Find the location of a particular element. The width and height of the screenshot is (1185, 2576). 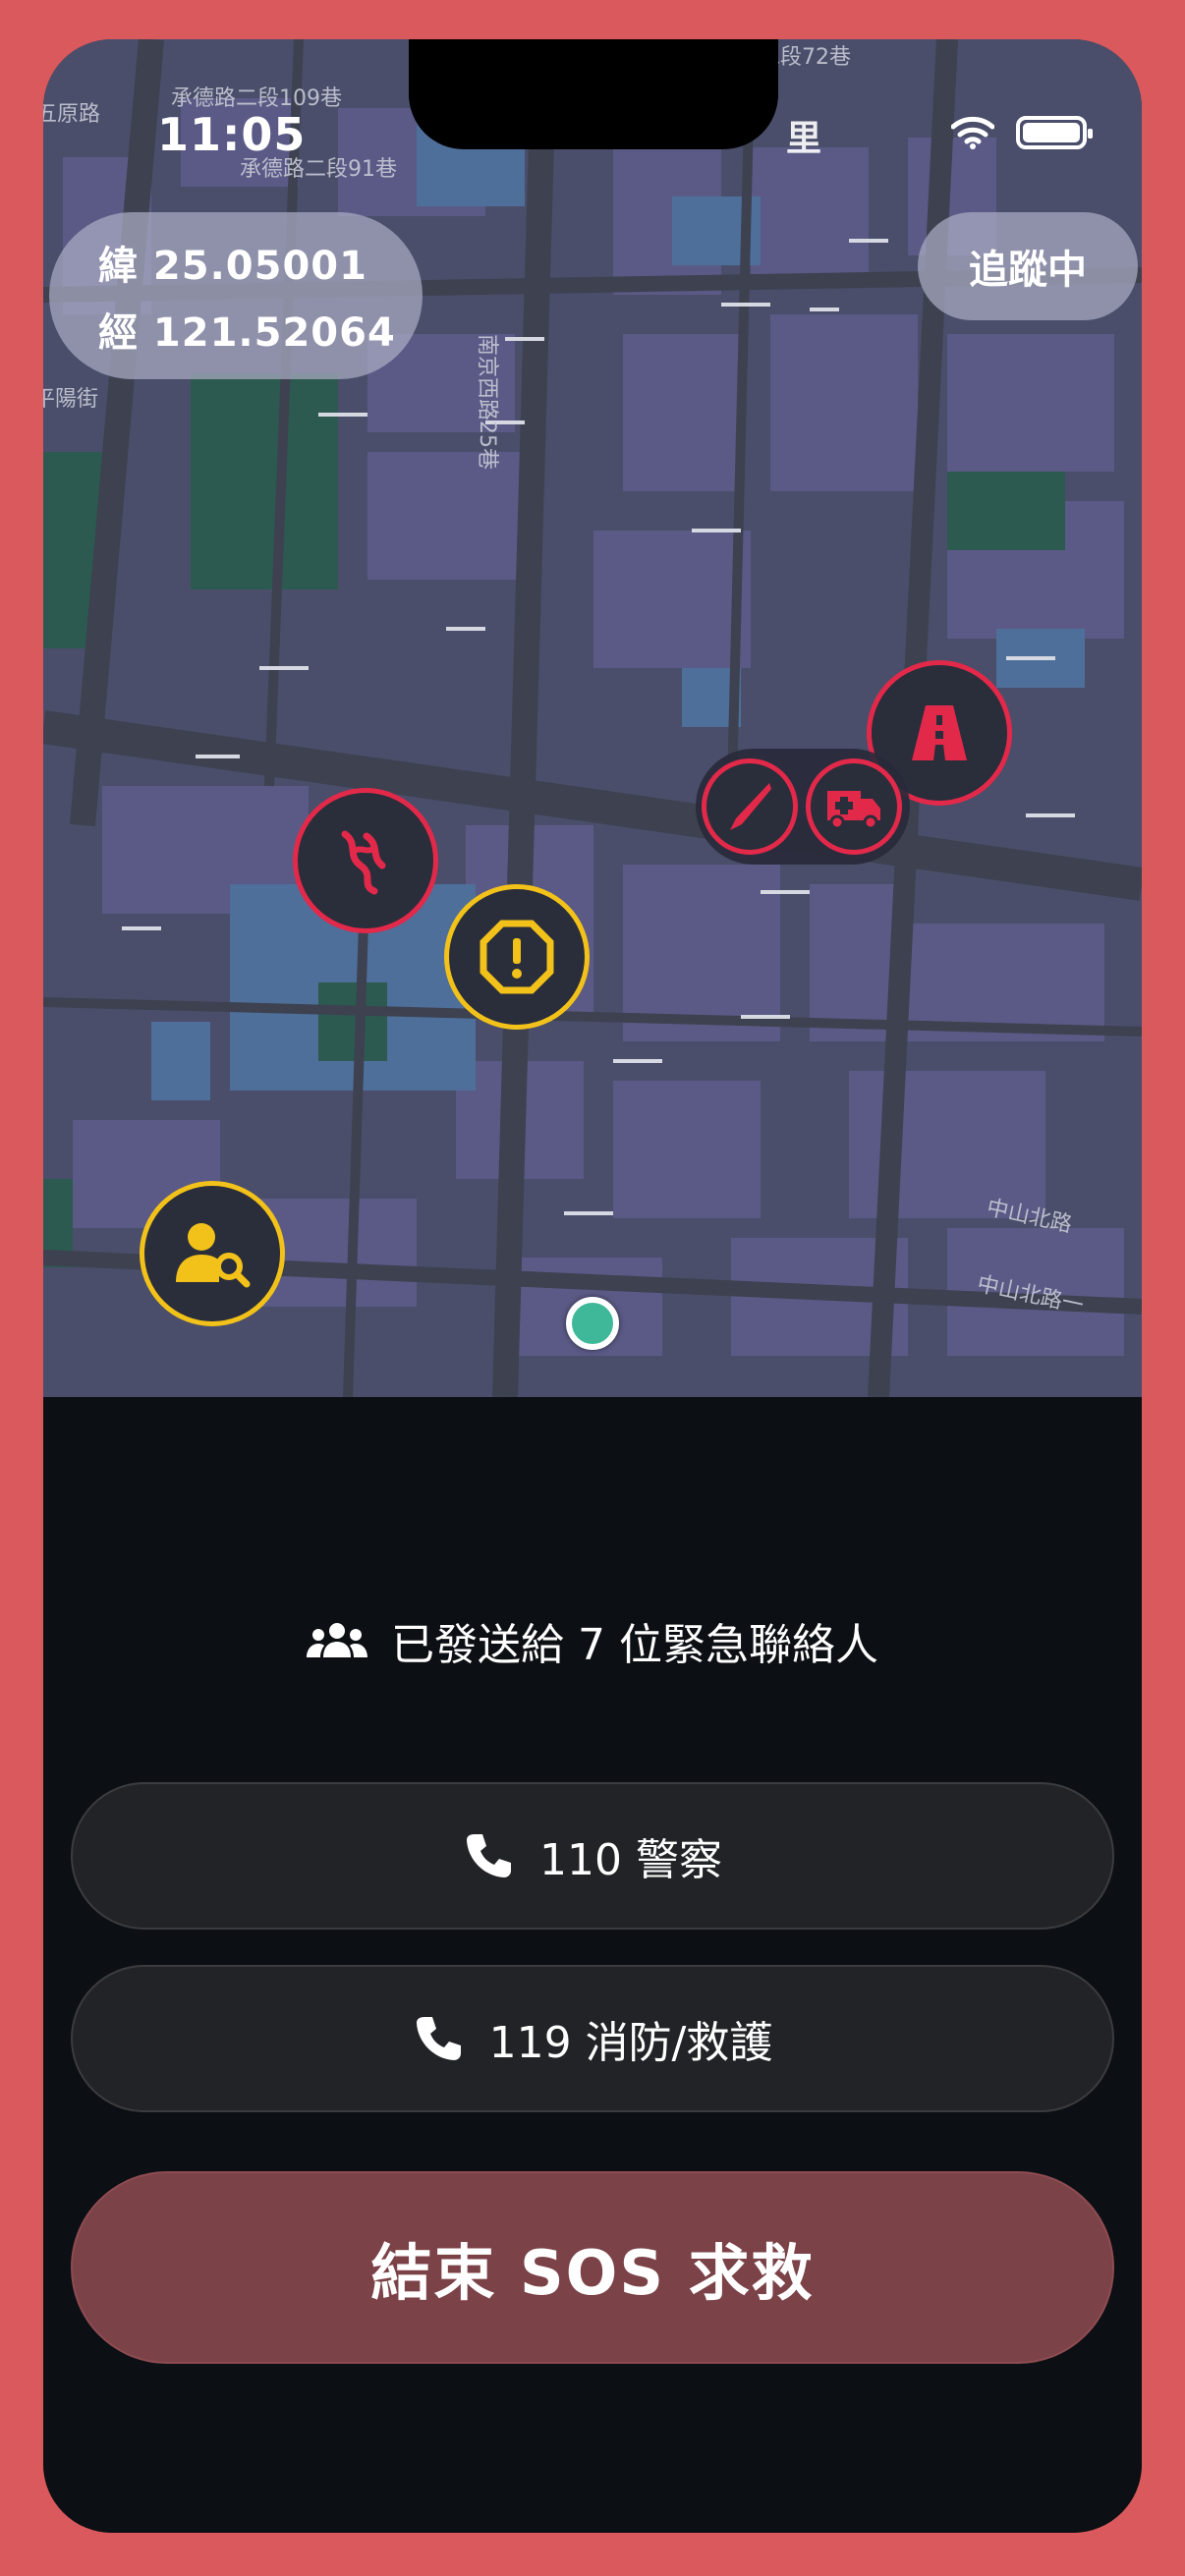

street-label: 南京西路25巷 is located at coordinates (487, 402).